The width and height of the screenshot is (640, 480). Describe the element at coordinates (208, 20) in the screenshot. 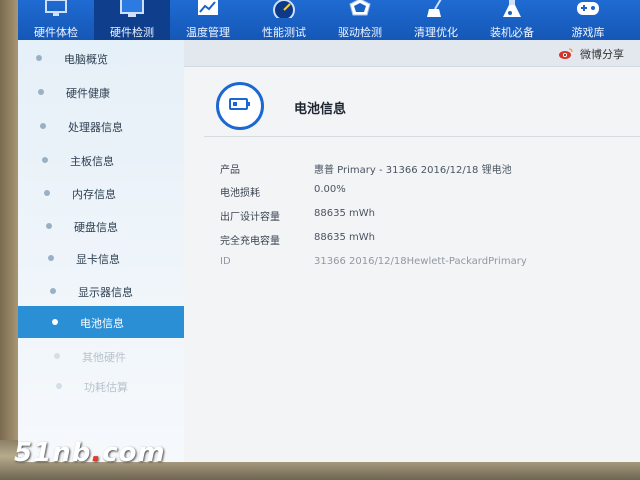

I see `nav-item-temperature: 温度管理` at that location.